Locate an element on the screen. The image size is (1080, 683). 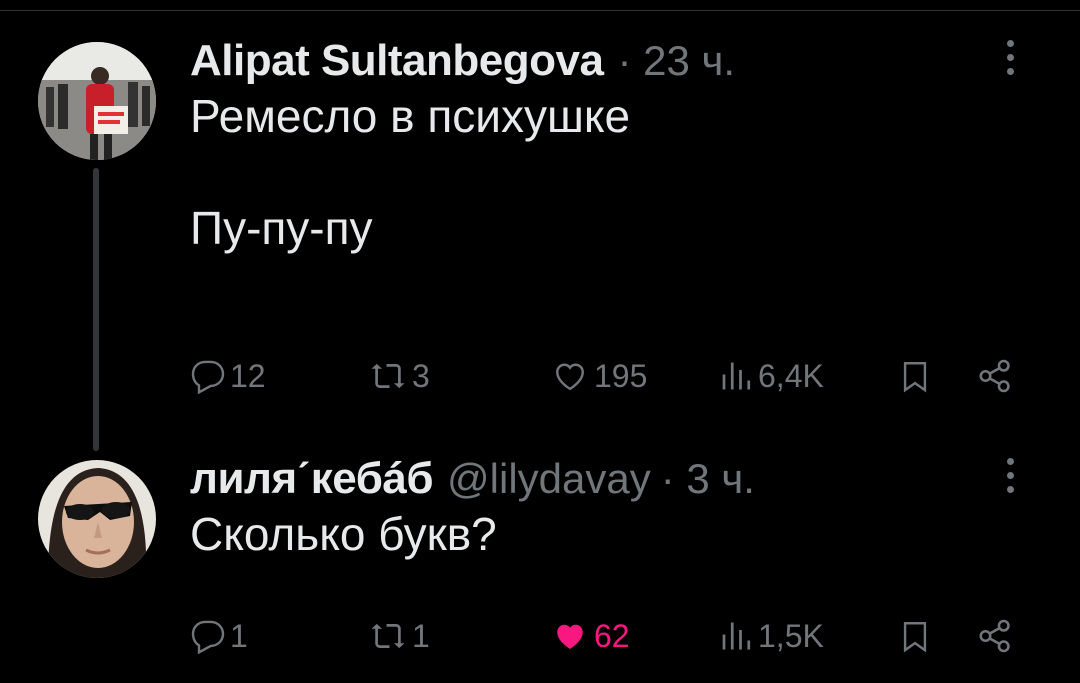
retweet-button: 3 is located at coordinates (399, 376).